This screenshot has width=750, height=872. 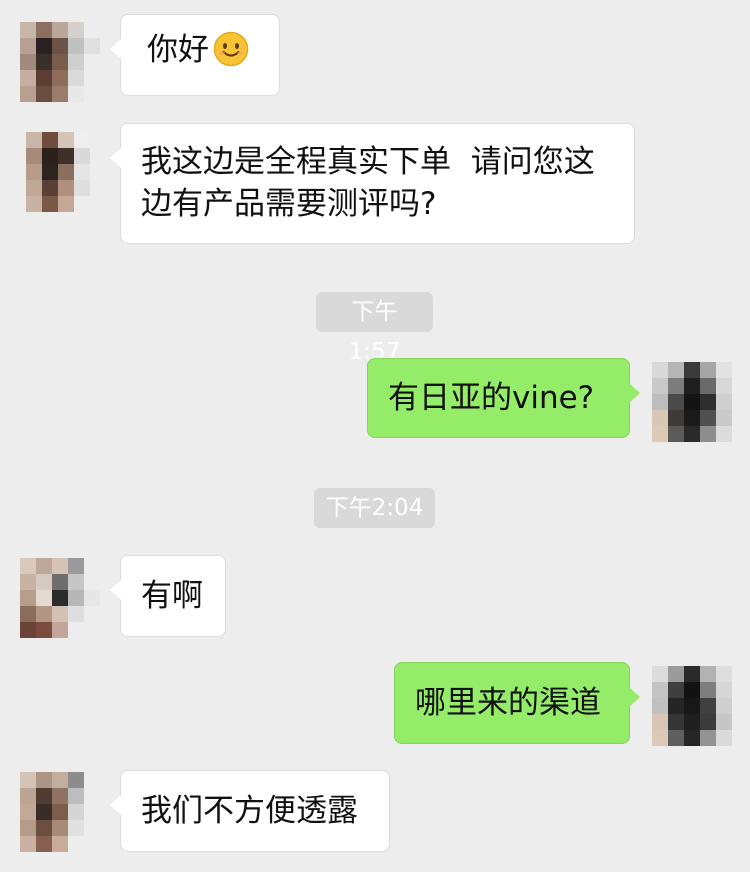 I want to click on outgoing-message-bubble: 哪里来的渠道, so click(x=517, y=703).